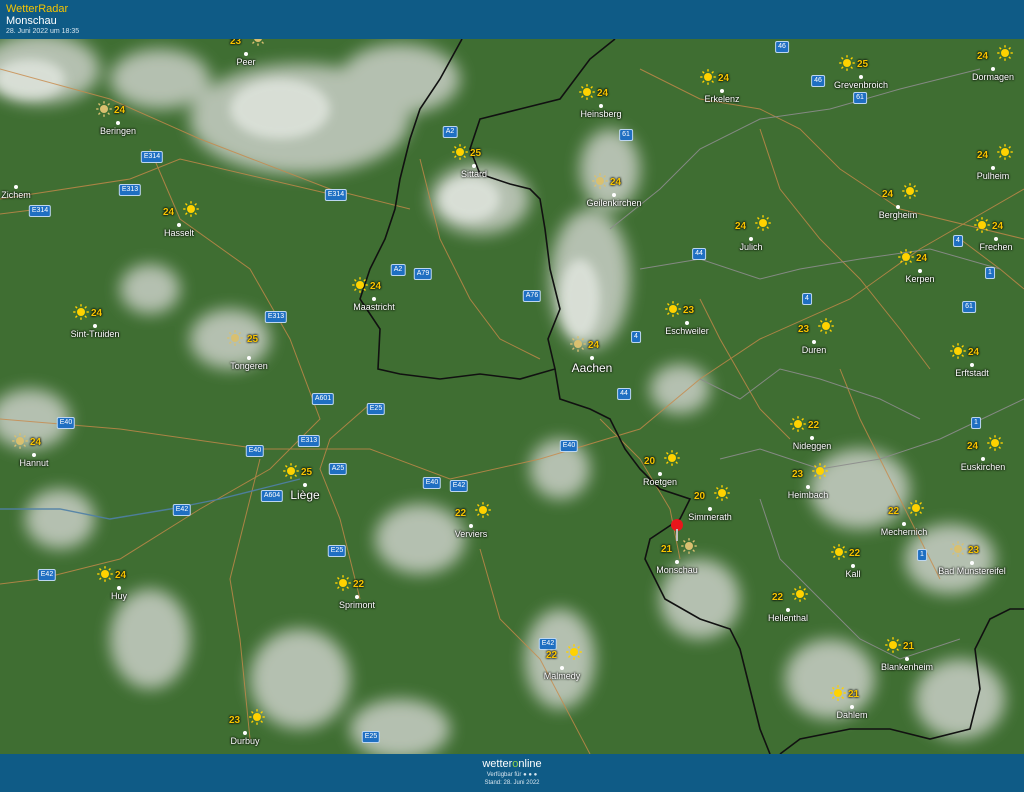 This screenshot has height=792, width=1024. I want to click on road-badge: 46, so click(818, 81).